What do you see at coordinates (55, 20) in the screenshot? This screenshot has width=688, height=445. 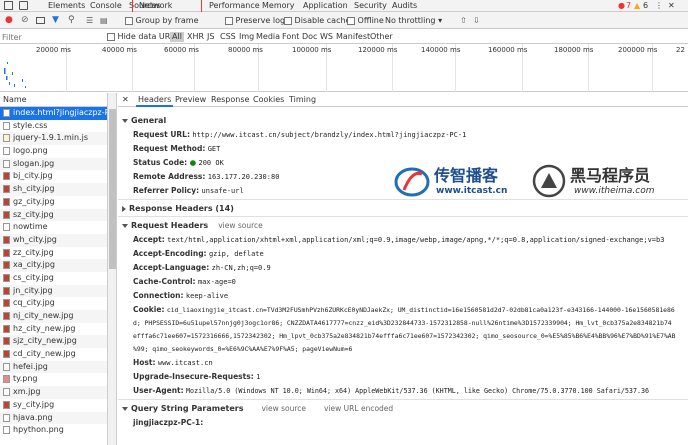 I see `filter-icon: ▼` at bounding box center [55, 20].